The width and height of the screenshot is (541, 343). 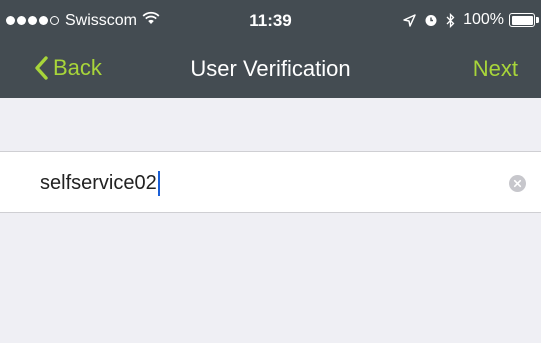 What do you see at coordinates (495, 69) in the screenshot?
I see `next-button: Next` at bounding box center [495, 69].